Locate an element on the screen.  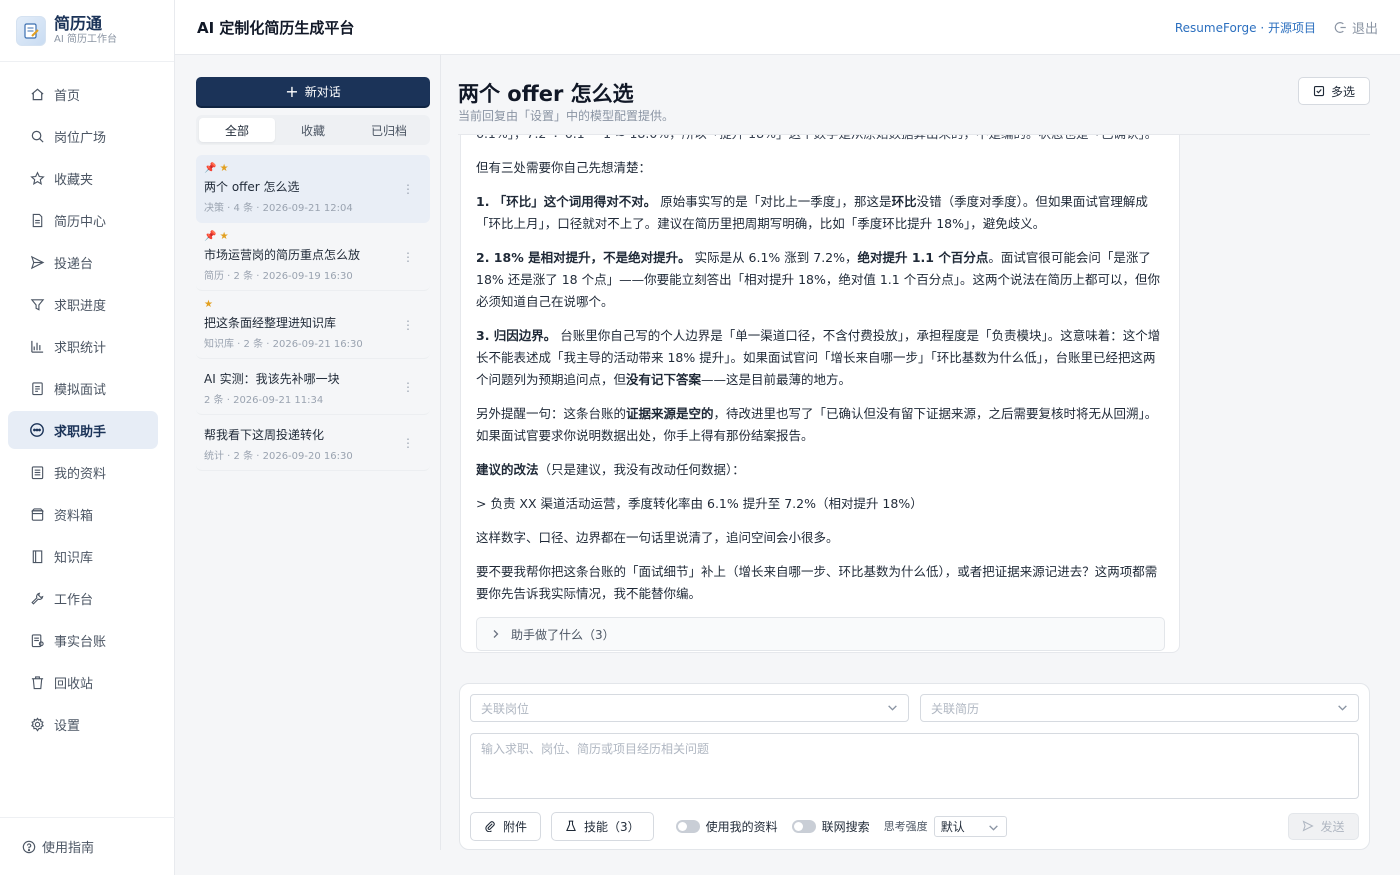
attach-button: 附件 is located at coordinates (506, 826).